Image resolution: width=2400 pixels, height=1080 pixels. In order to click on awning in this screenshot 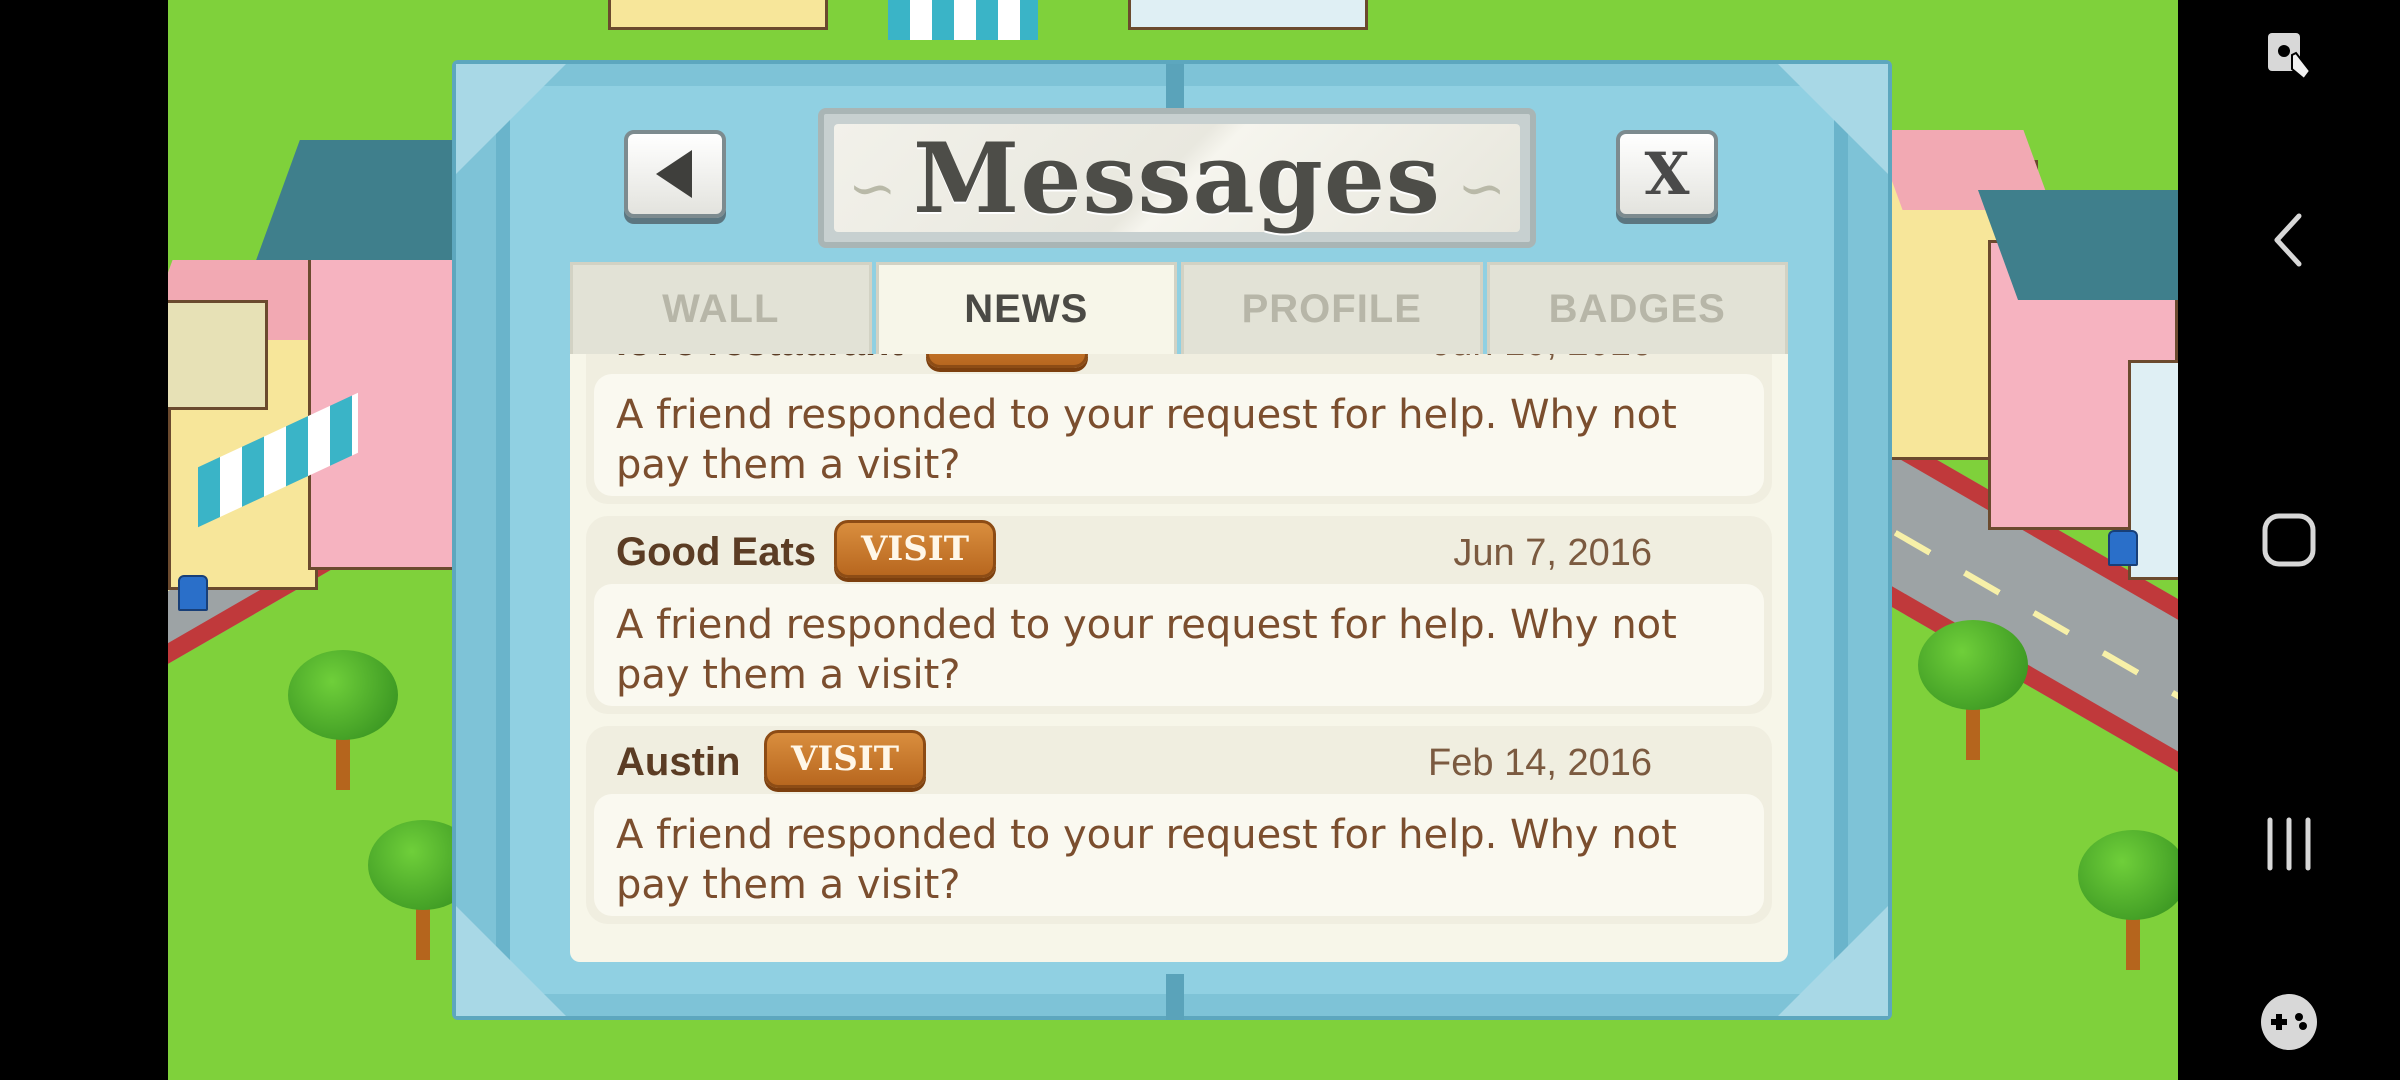, I will do `click(963, 20)`.